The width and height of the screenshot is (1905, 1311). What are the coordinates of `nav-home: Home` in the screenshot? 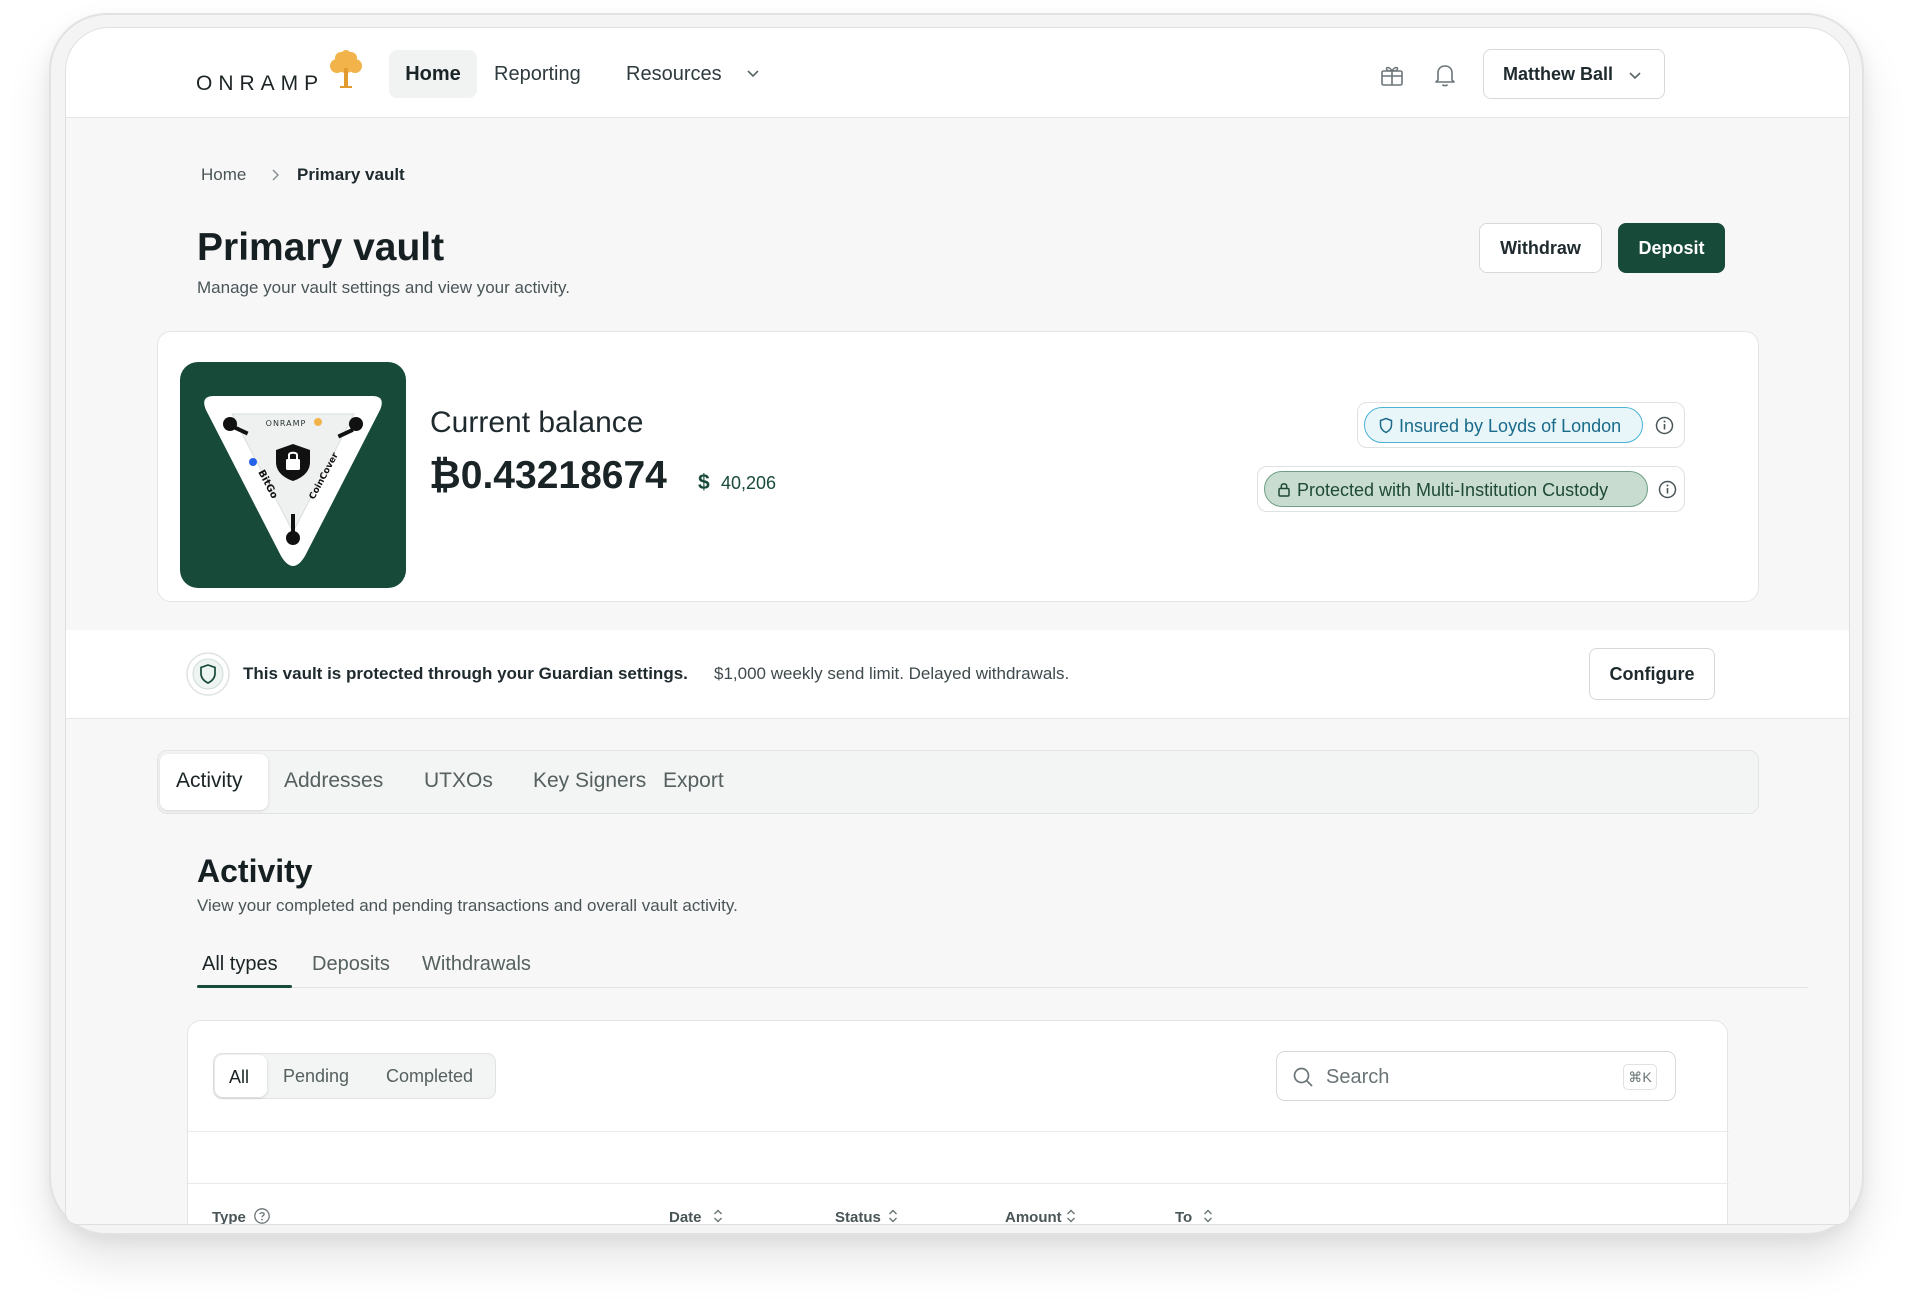 It's located at (433, 74).